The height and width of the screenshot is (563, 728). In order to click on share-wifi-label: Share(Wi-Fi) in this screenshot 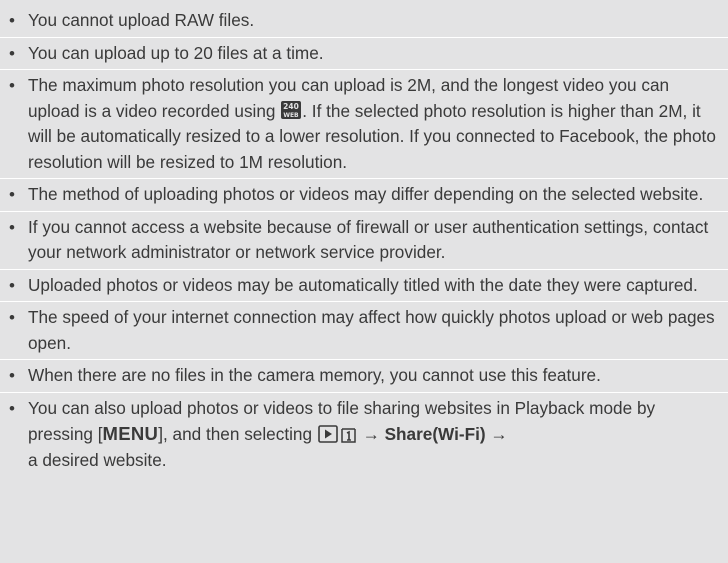, I will do `click(435, 434)`.